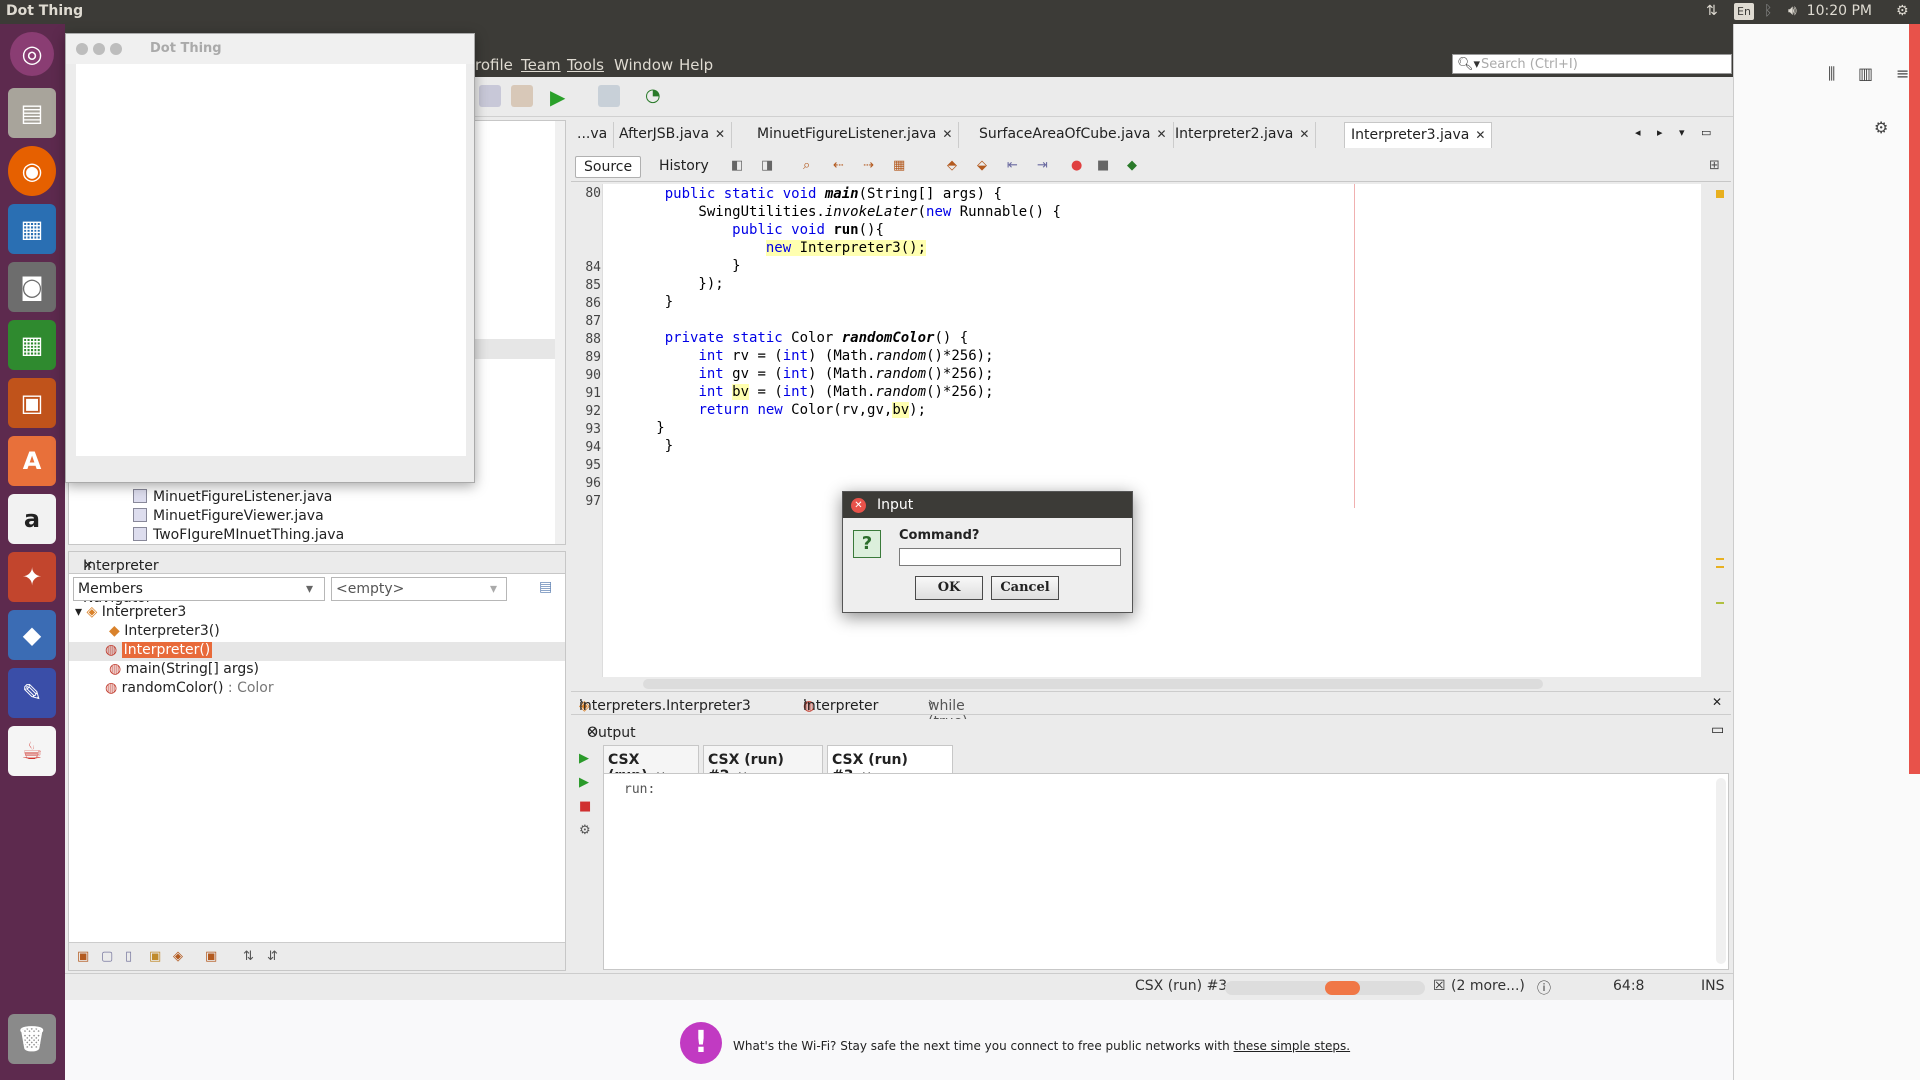  I want to click on filter-icon: ▯, so click(128, 956).